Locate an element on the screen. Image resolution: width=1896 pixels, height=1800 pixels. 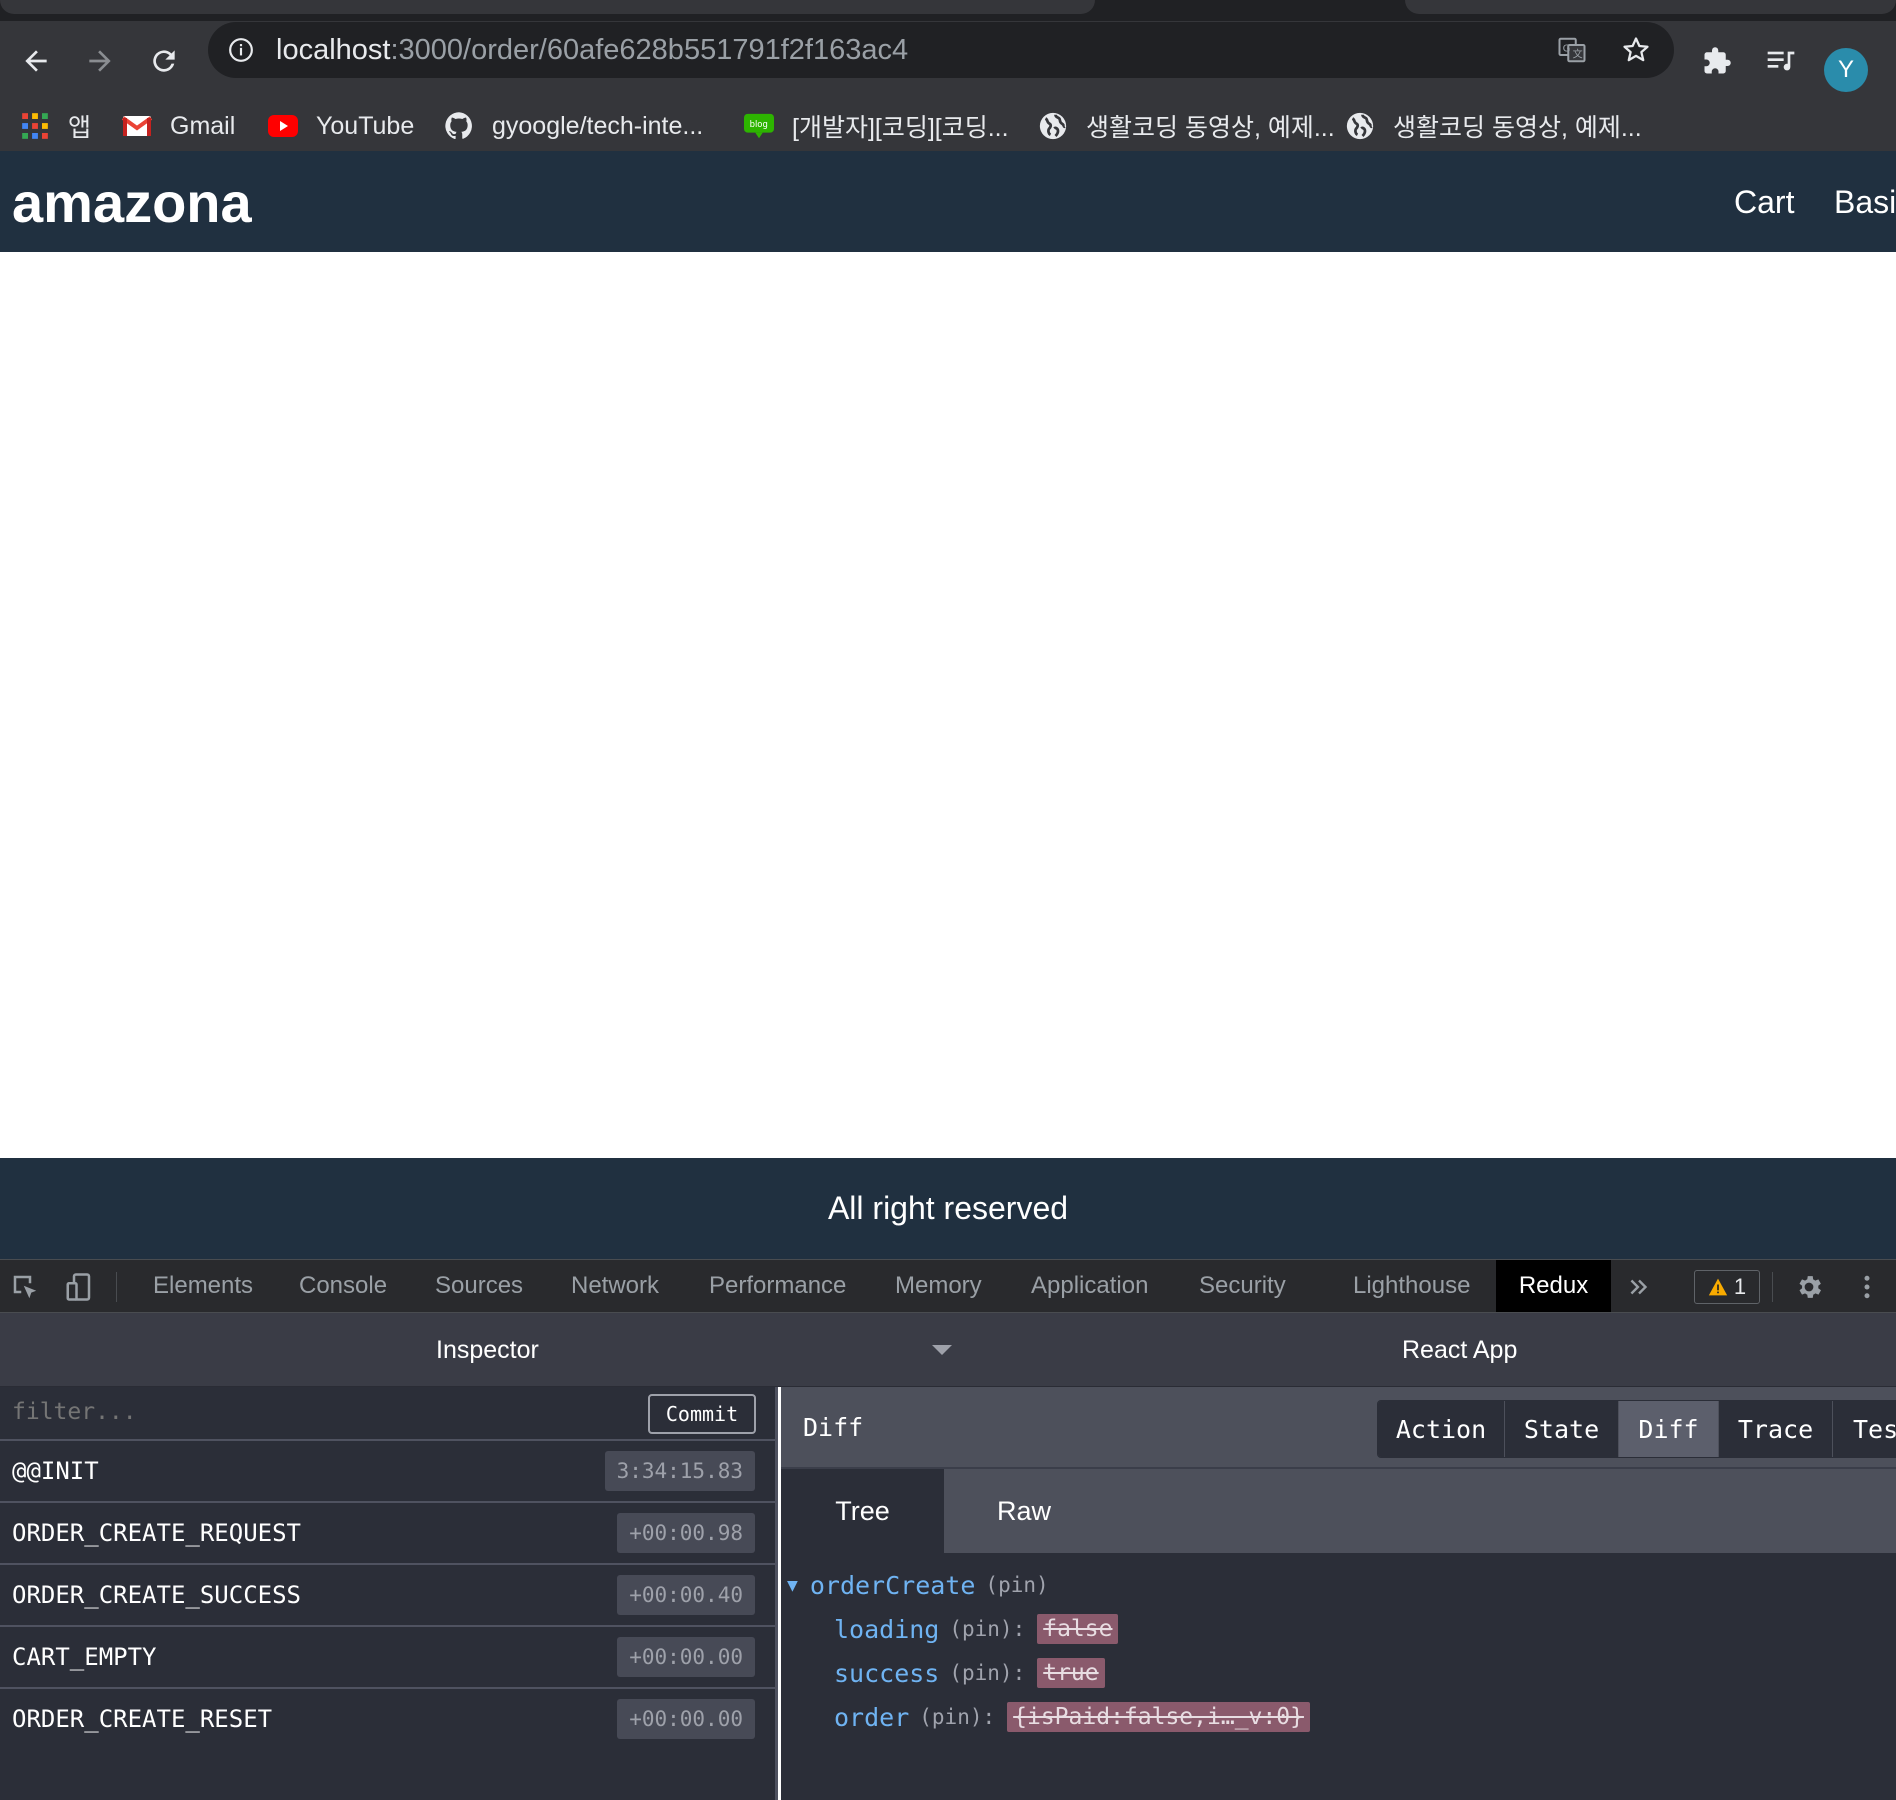
extensions-button is located at coordinates (1717, 61).